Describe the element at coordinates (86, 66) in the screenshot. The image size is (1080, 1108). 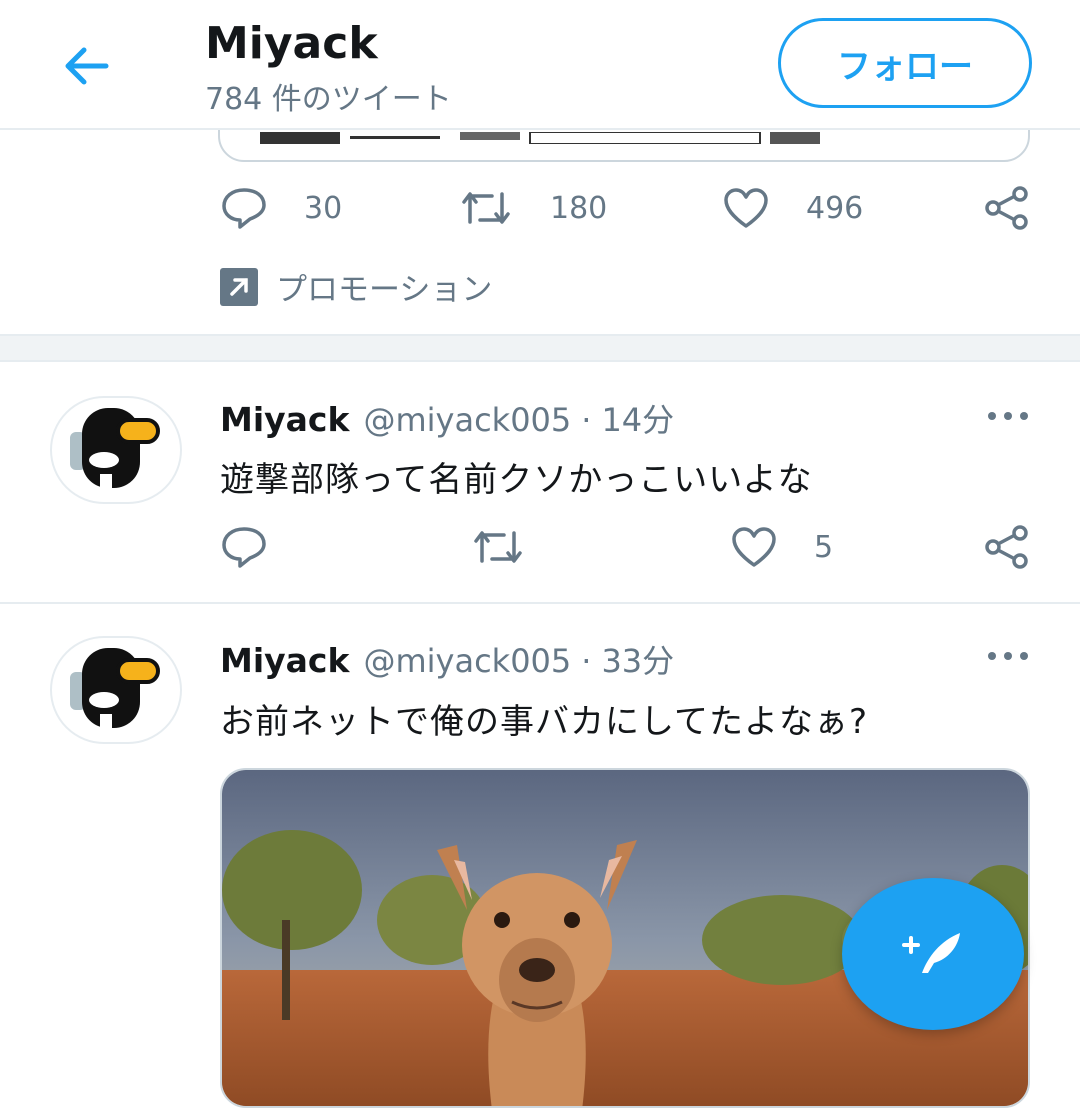
I see `back-arrow-icon` at that location.